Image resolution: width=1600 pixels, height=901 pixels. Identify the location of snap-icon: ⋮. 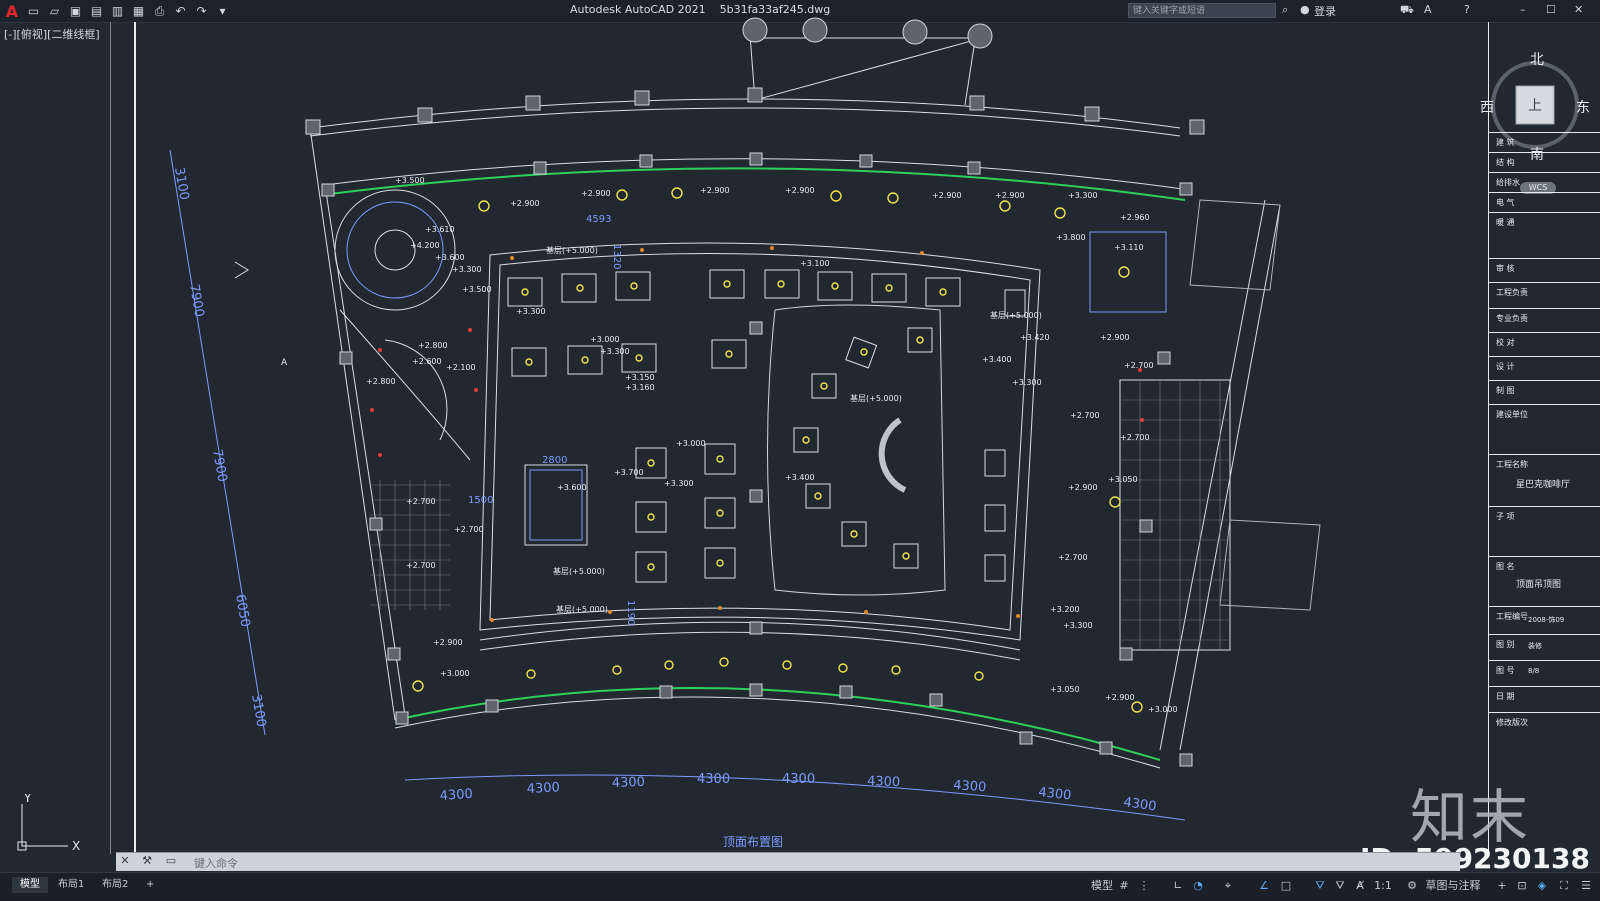
(1144, 886).